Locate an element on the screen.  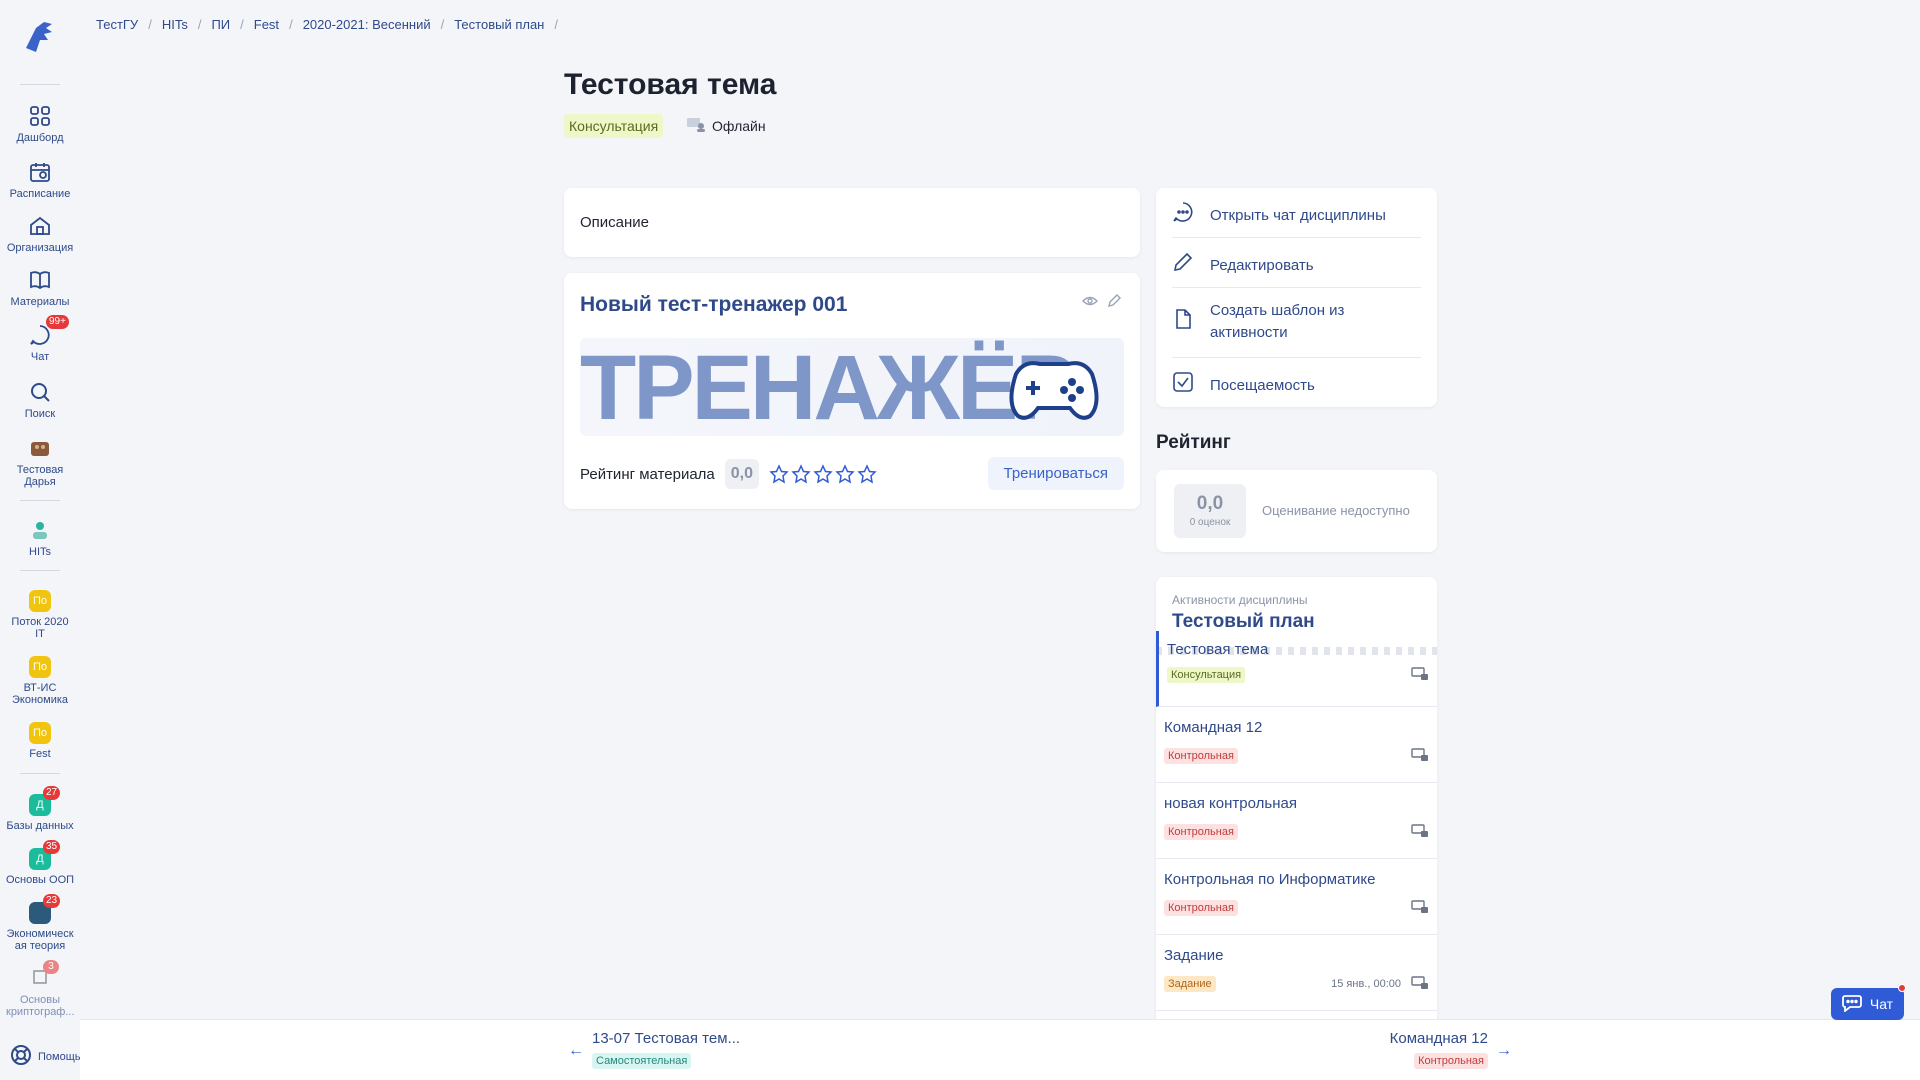
unread-badge: 99+ is located at coordinates (57, 322).